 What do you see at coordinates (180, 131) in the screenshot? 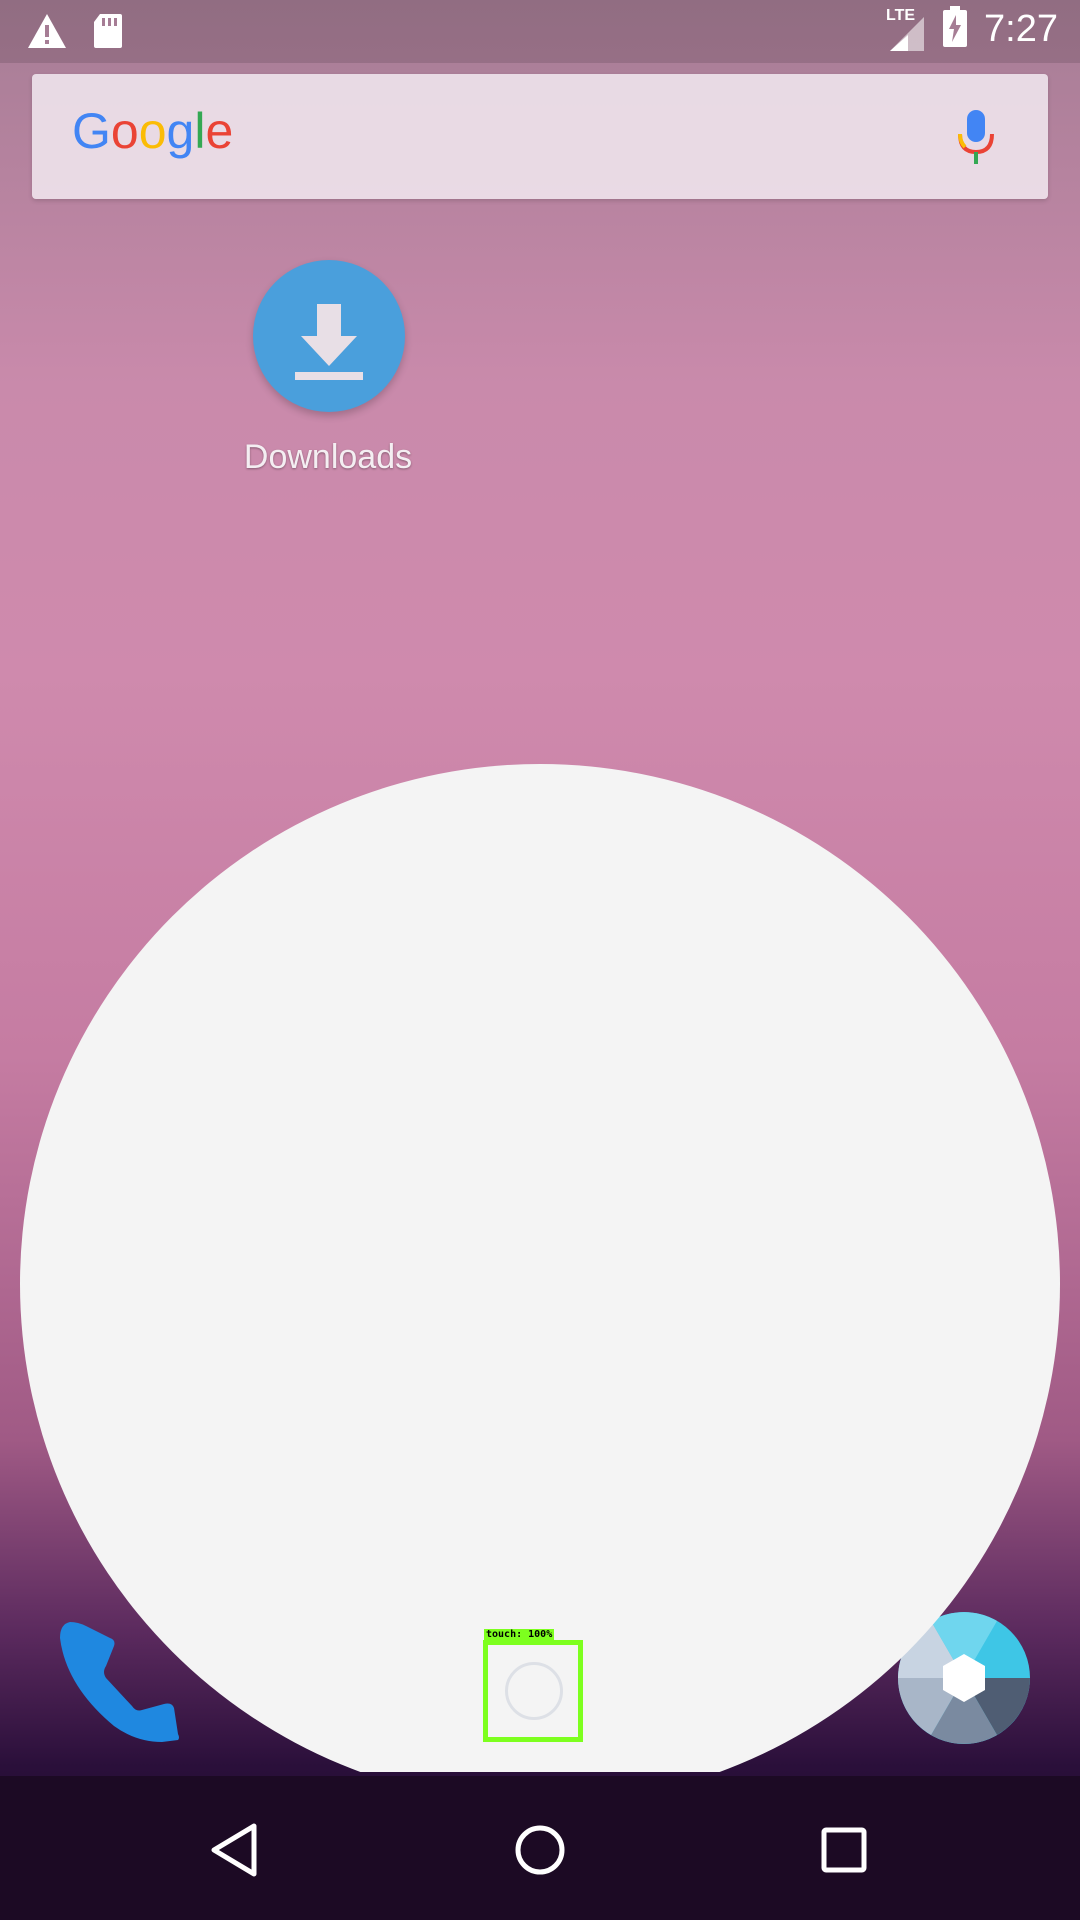
I see `google-logo-letter: g` at bounding box center [180, 131].